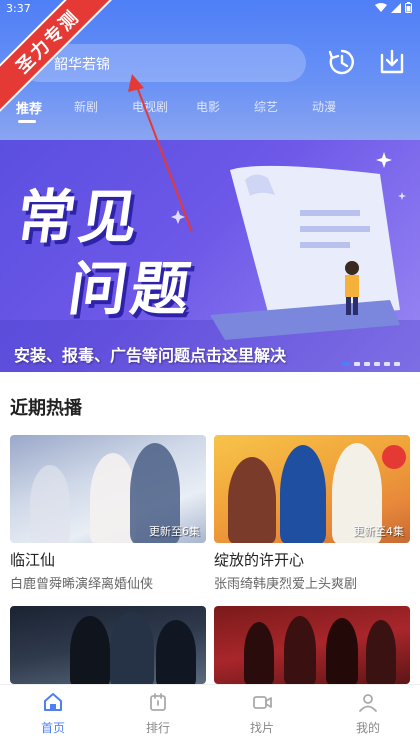 The width and height of the screenshot is (420, 747). I want to click on card-title: 绽放的许开心, so click(259, 560).